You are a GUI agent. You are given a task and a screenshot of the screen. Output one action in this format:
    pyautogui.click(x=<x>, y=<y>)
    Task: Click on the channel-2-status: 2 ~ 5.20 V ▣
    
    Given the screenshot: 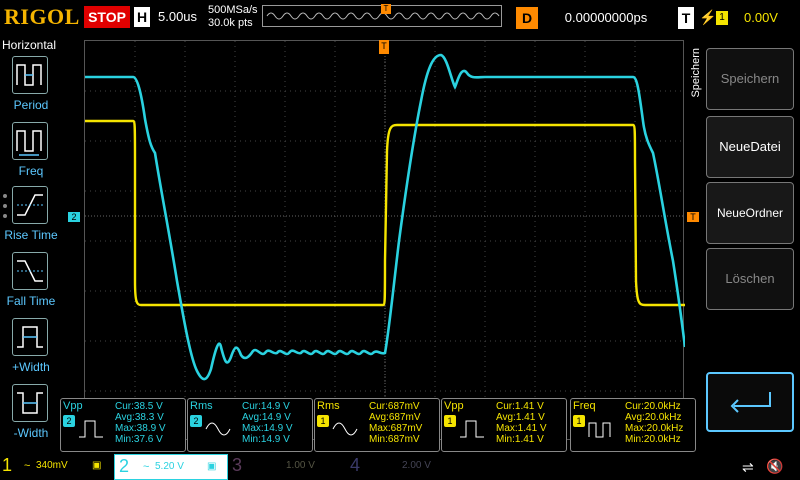 What is the action you would take?
    pyautogui.click(x=171, y=467)
    